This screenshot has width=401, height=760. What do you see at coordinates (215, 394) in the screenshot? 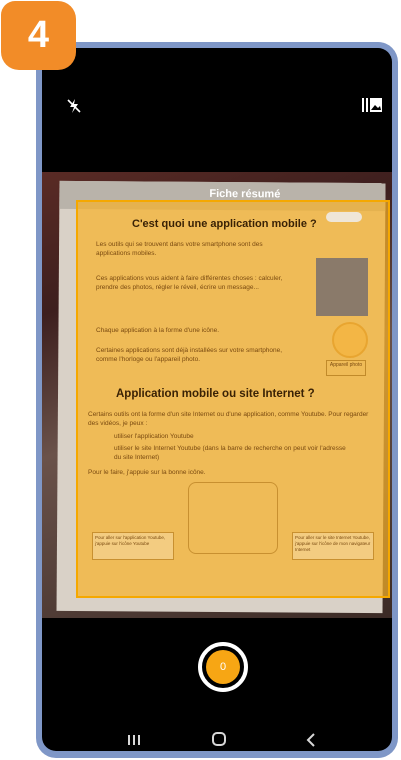
I see `doc-heading-2: Application mobile ou site Internet ?` at bounding box center [215, 394].